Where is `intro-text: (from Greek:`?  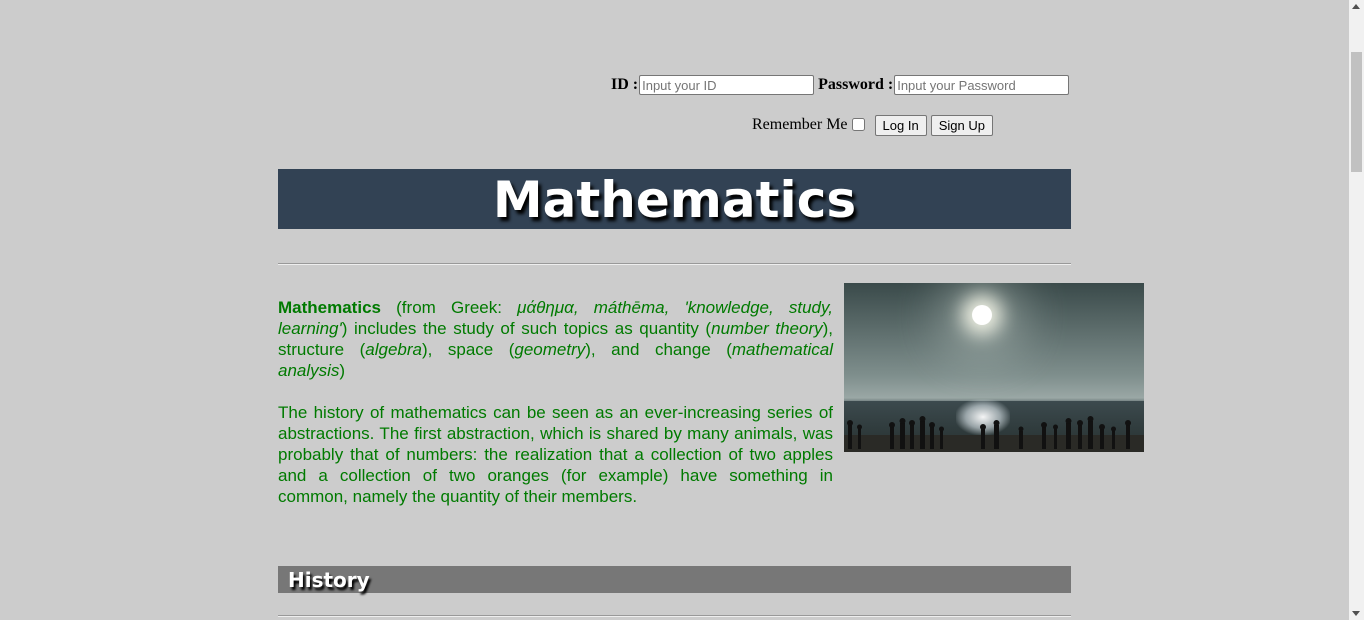
intro-text: (from Greek: is located at coordinates (449, 307).